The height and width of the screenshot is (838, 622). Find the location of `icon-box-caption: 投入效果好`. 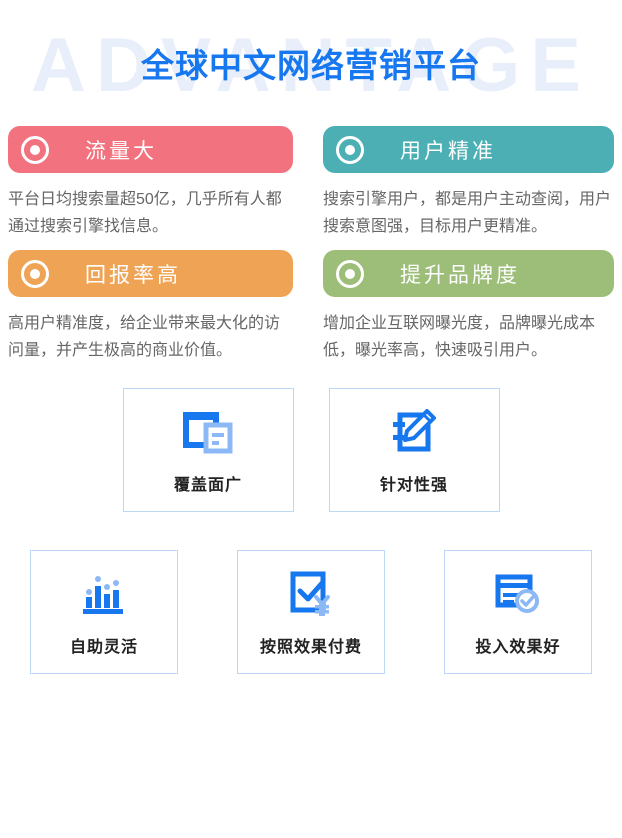

icon-box-caption: 投入效果好 is located at coordinates (518, 647).